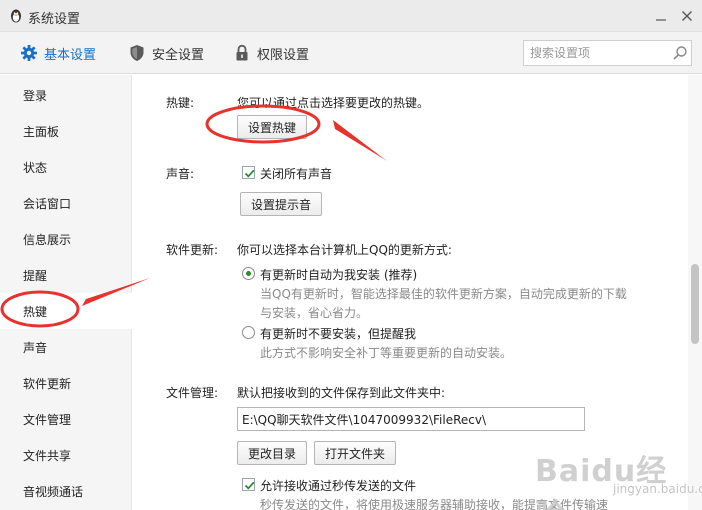 The width and height of the screenshot is (702, 510). I want to click on mute-all-checkbox, so click(248, 172).